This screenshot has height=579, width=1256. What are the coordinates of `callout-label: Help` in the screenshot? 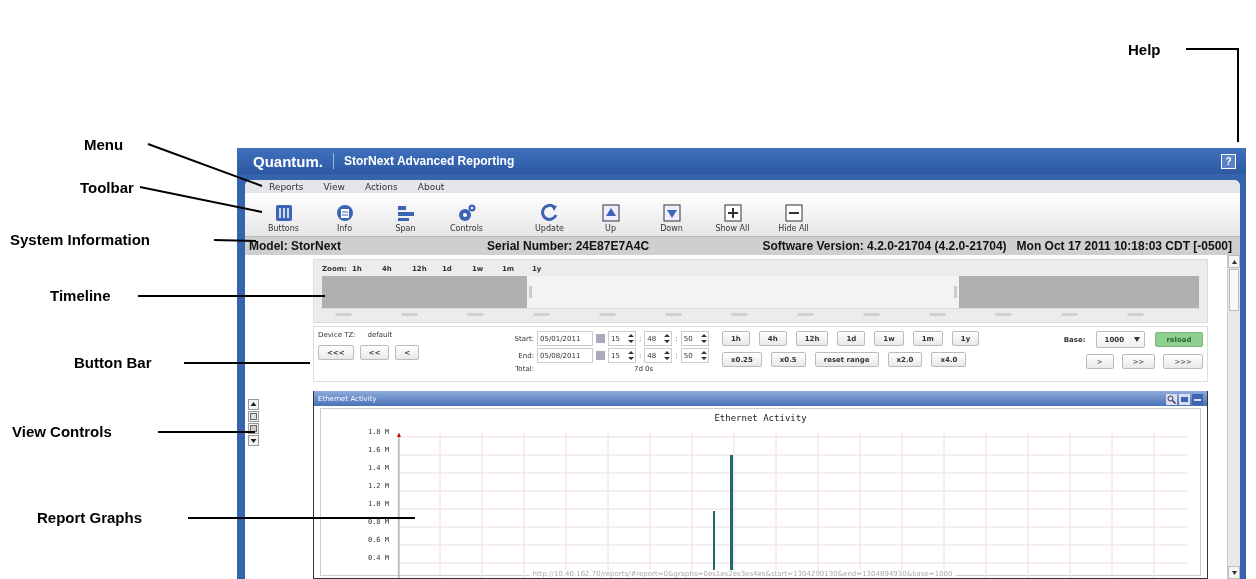 It's located at (1144, 49).